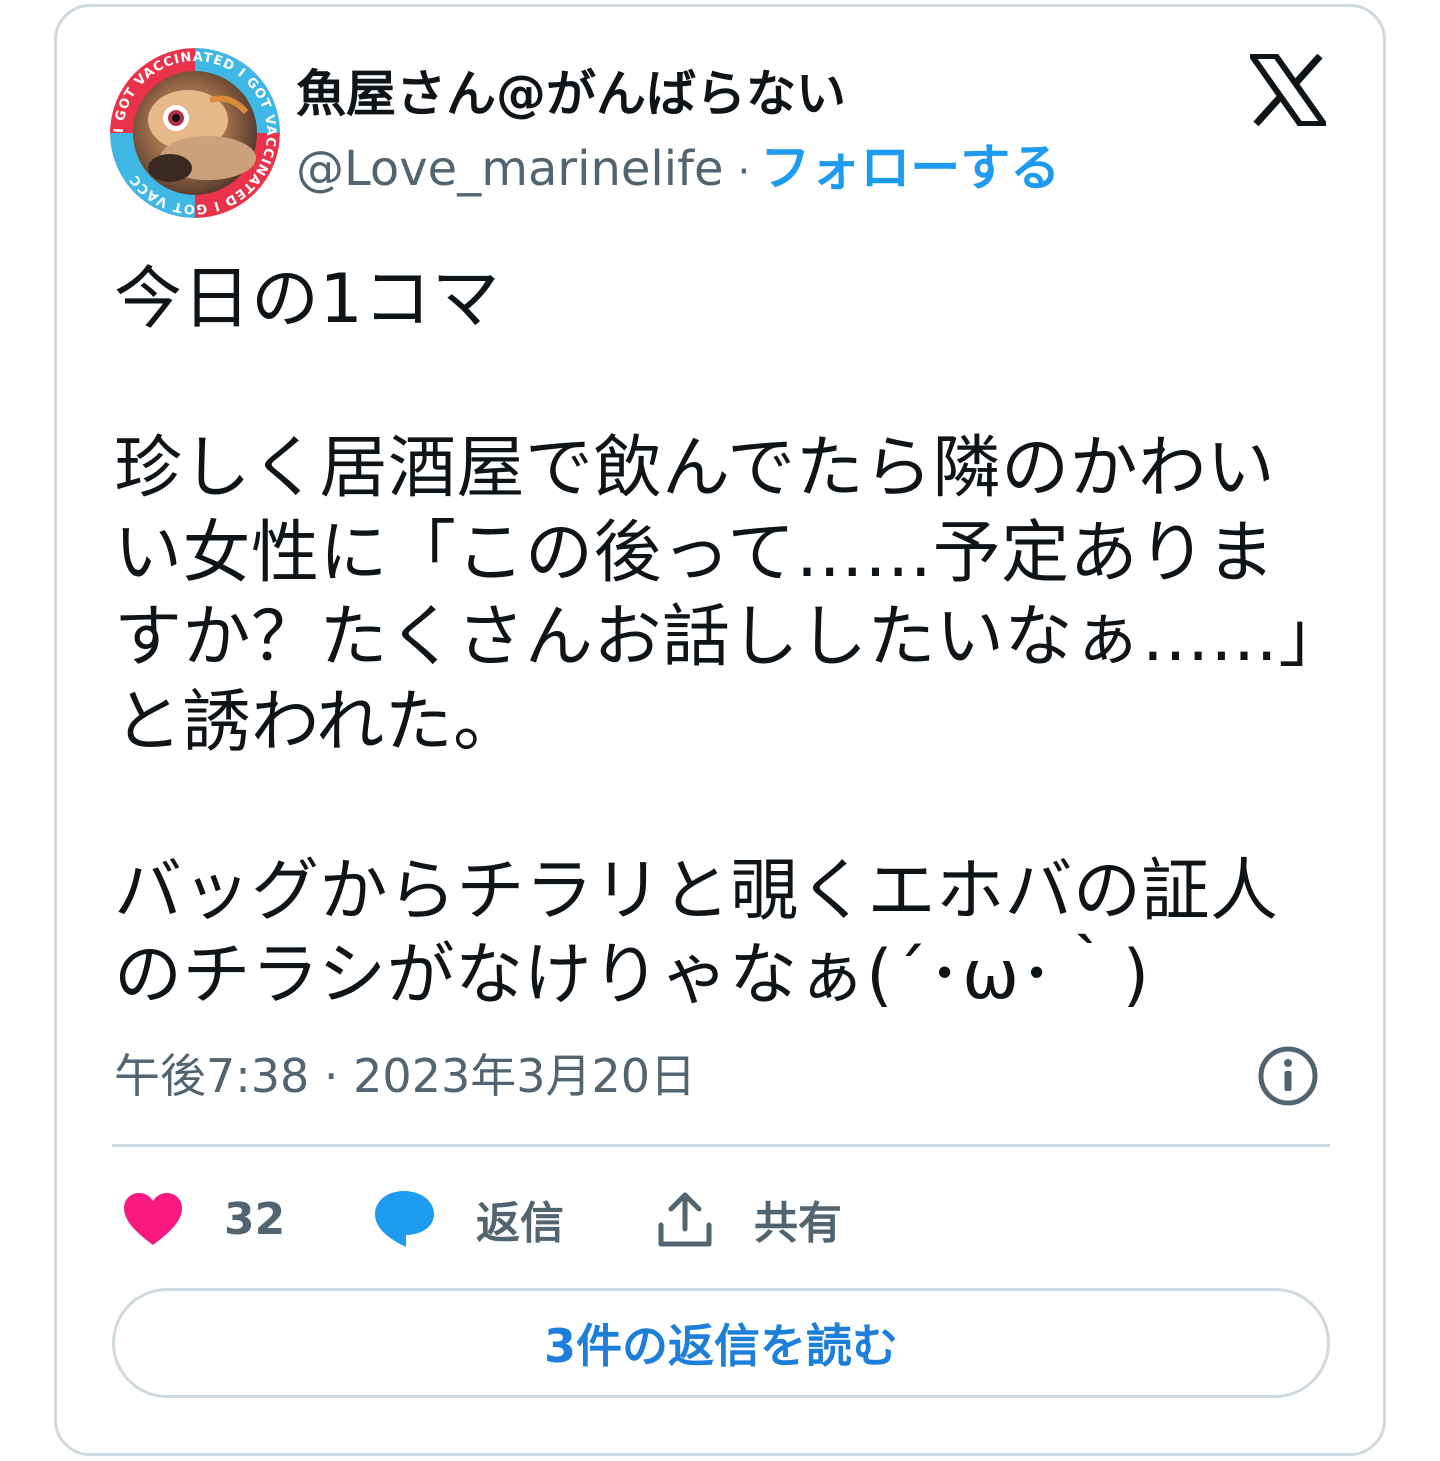 The height and width of the screenshot is (1461, 1440). I want to click on follow-button: フォローする, so click(910, 168).